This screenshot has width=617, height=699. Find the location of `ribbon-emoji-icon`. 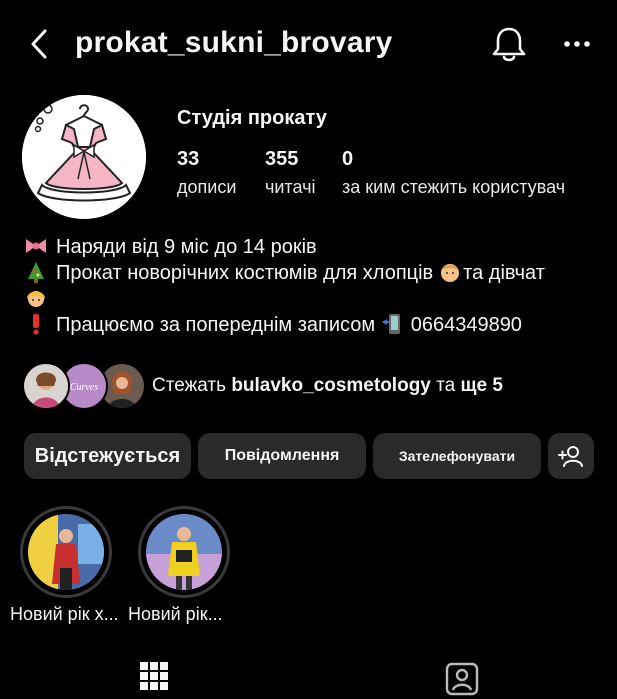

ribbon-emoji-icon is located at coordinates (36, 246).